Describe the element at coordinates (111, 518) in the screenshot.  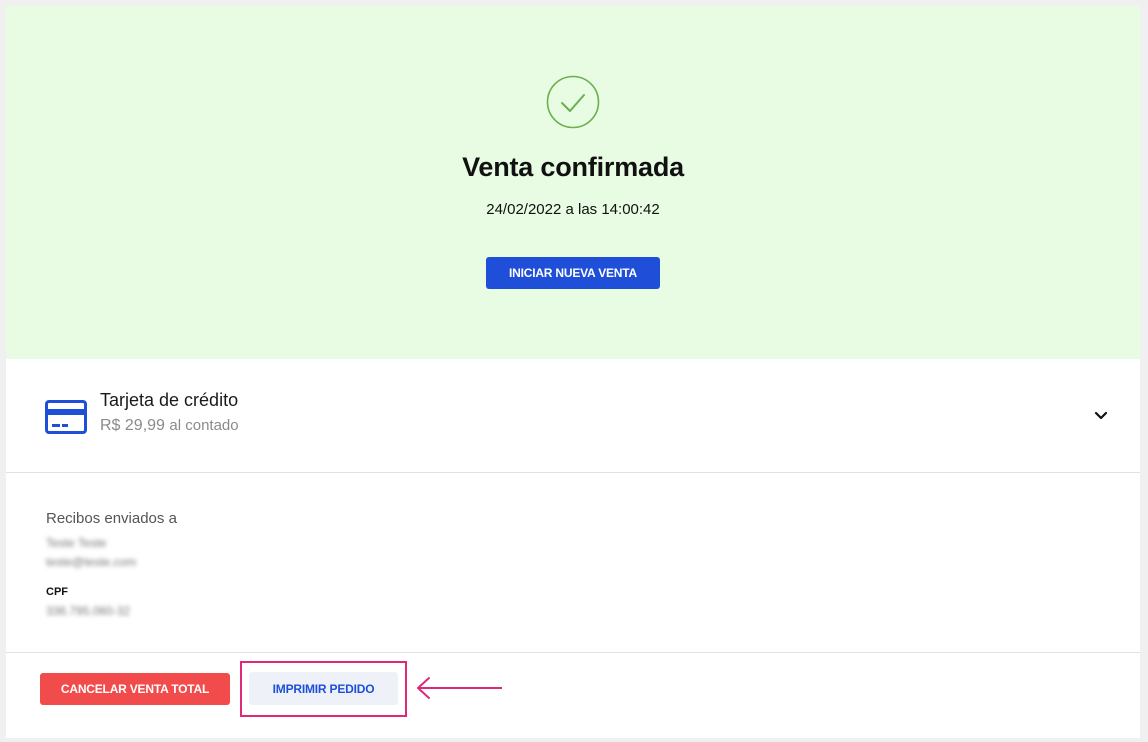
I see `receipts-title: Recibos enviados a` at that location.